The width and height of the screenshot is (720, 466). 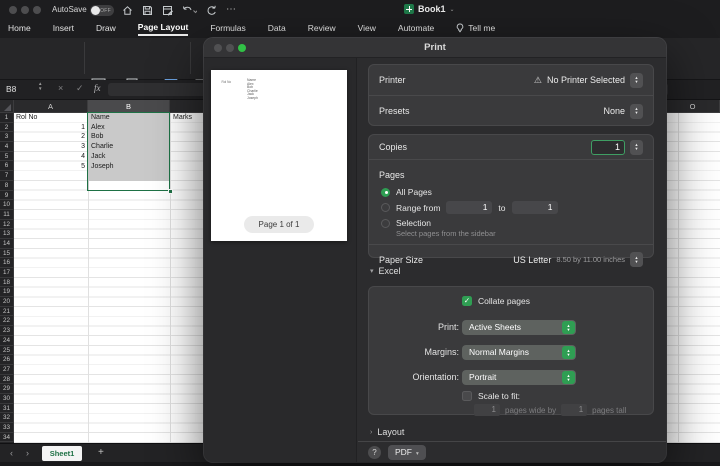 I want to click on row-header: 21, so click(x=7, y=311).